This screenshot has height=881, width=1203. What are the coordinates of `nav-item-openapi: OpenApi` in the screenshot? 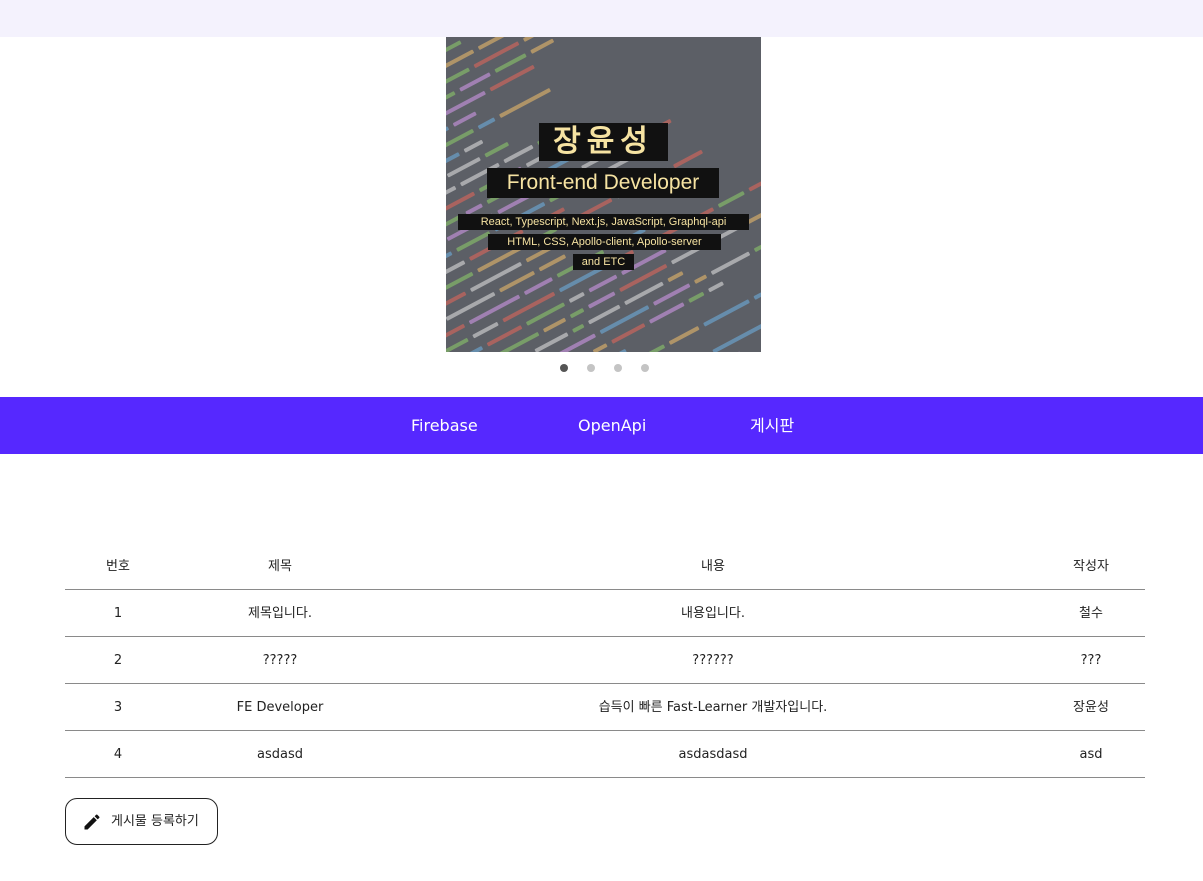 It's located at (612, 425).